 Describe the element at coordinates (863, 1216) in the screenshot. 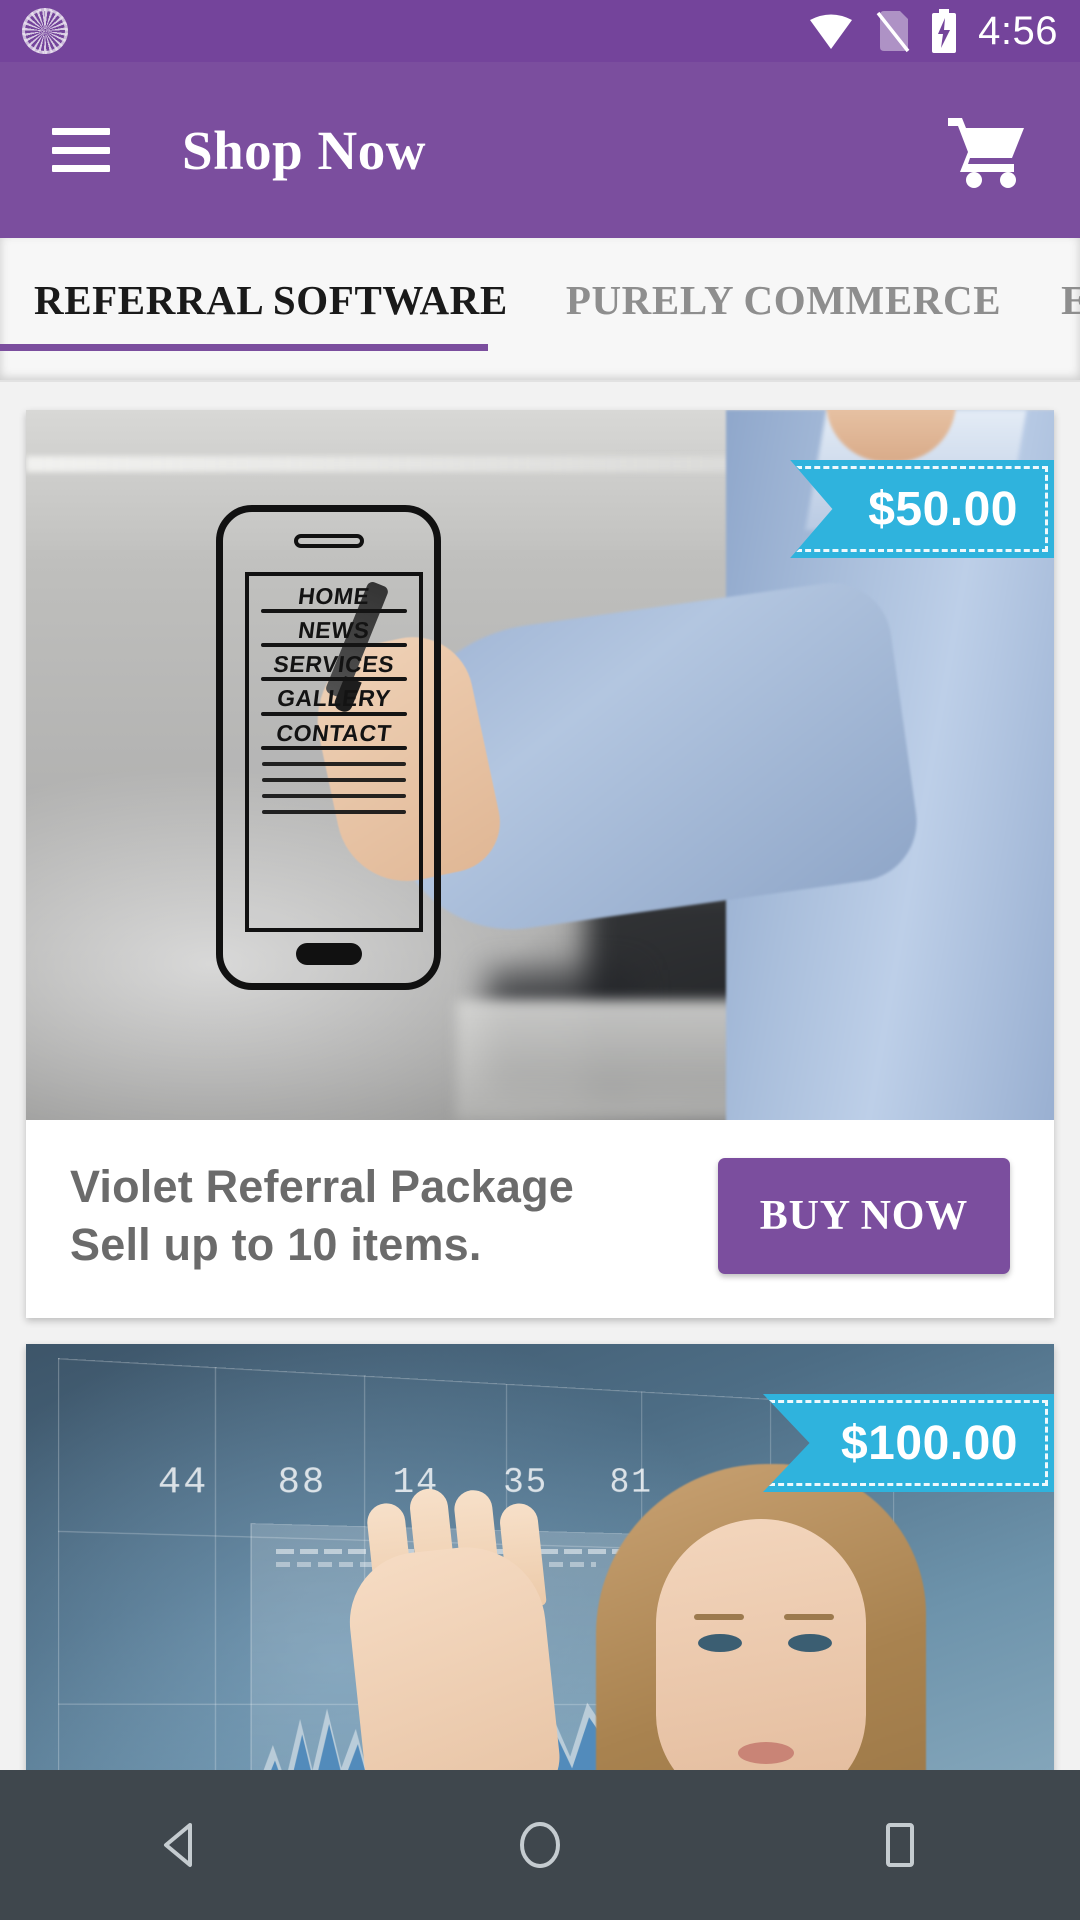

I see `buy-now-button: BUY NOW` at that location.